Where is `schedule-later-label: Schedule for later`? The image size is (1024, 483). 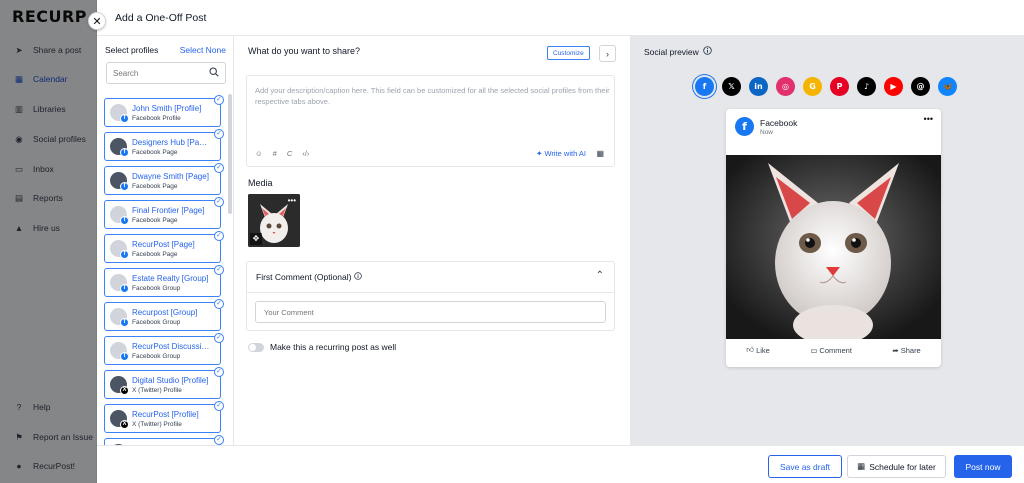
schedule-later-label: Schedule for later is located at coordinates (902, 466).